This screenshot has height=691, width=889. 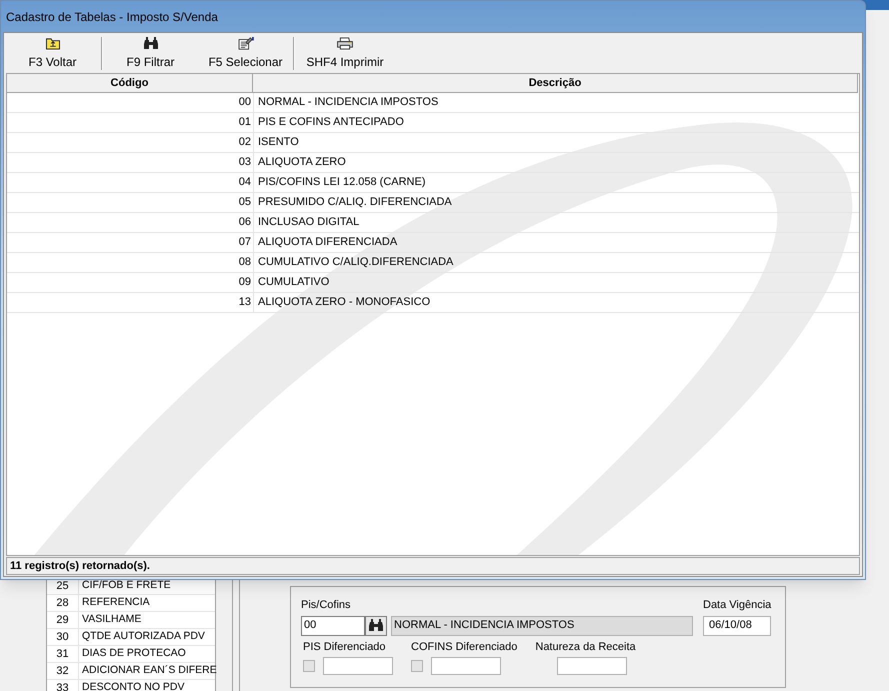 I want to click on field-label: Data Vigência, so click(x=737, y=605).